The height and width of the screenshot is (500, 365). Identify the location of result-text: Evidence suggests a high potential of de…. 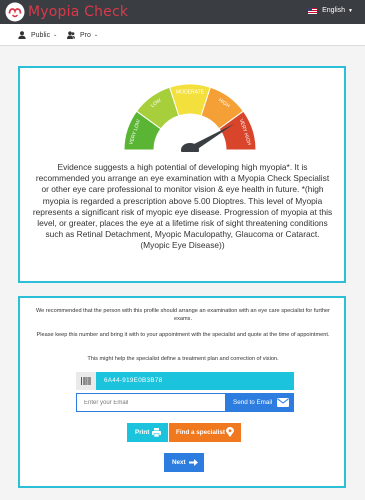
(182, 206).